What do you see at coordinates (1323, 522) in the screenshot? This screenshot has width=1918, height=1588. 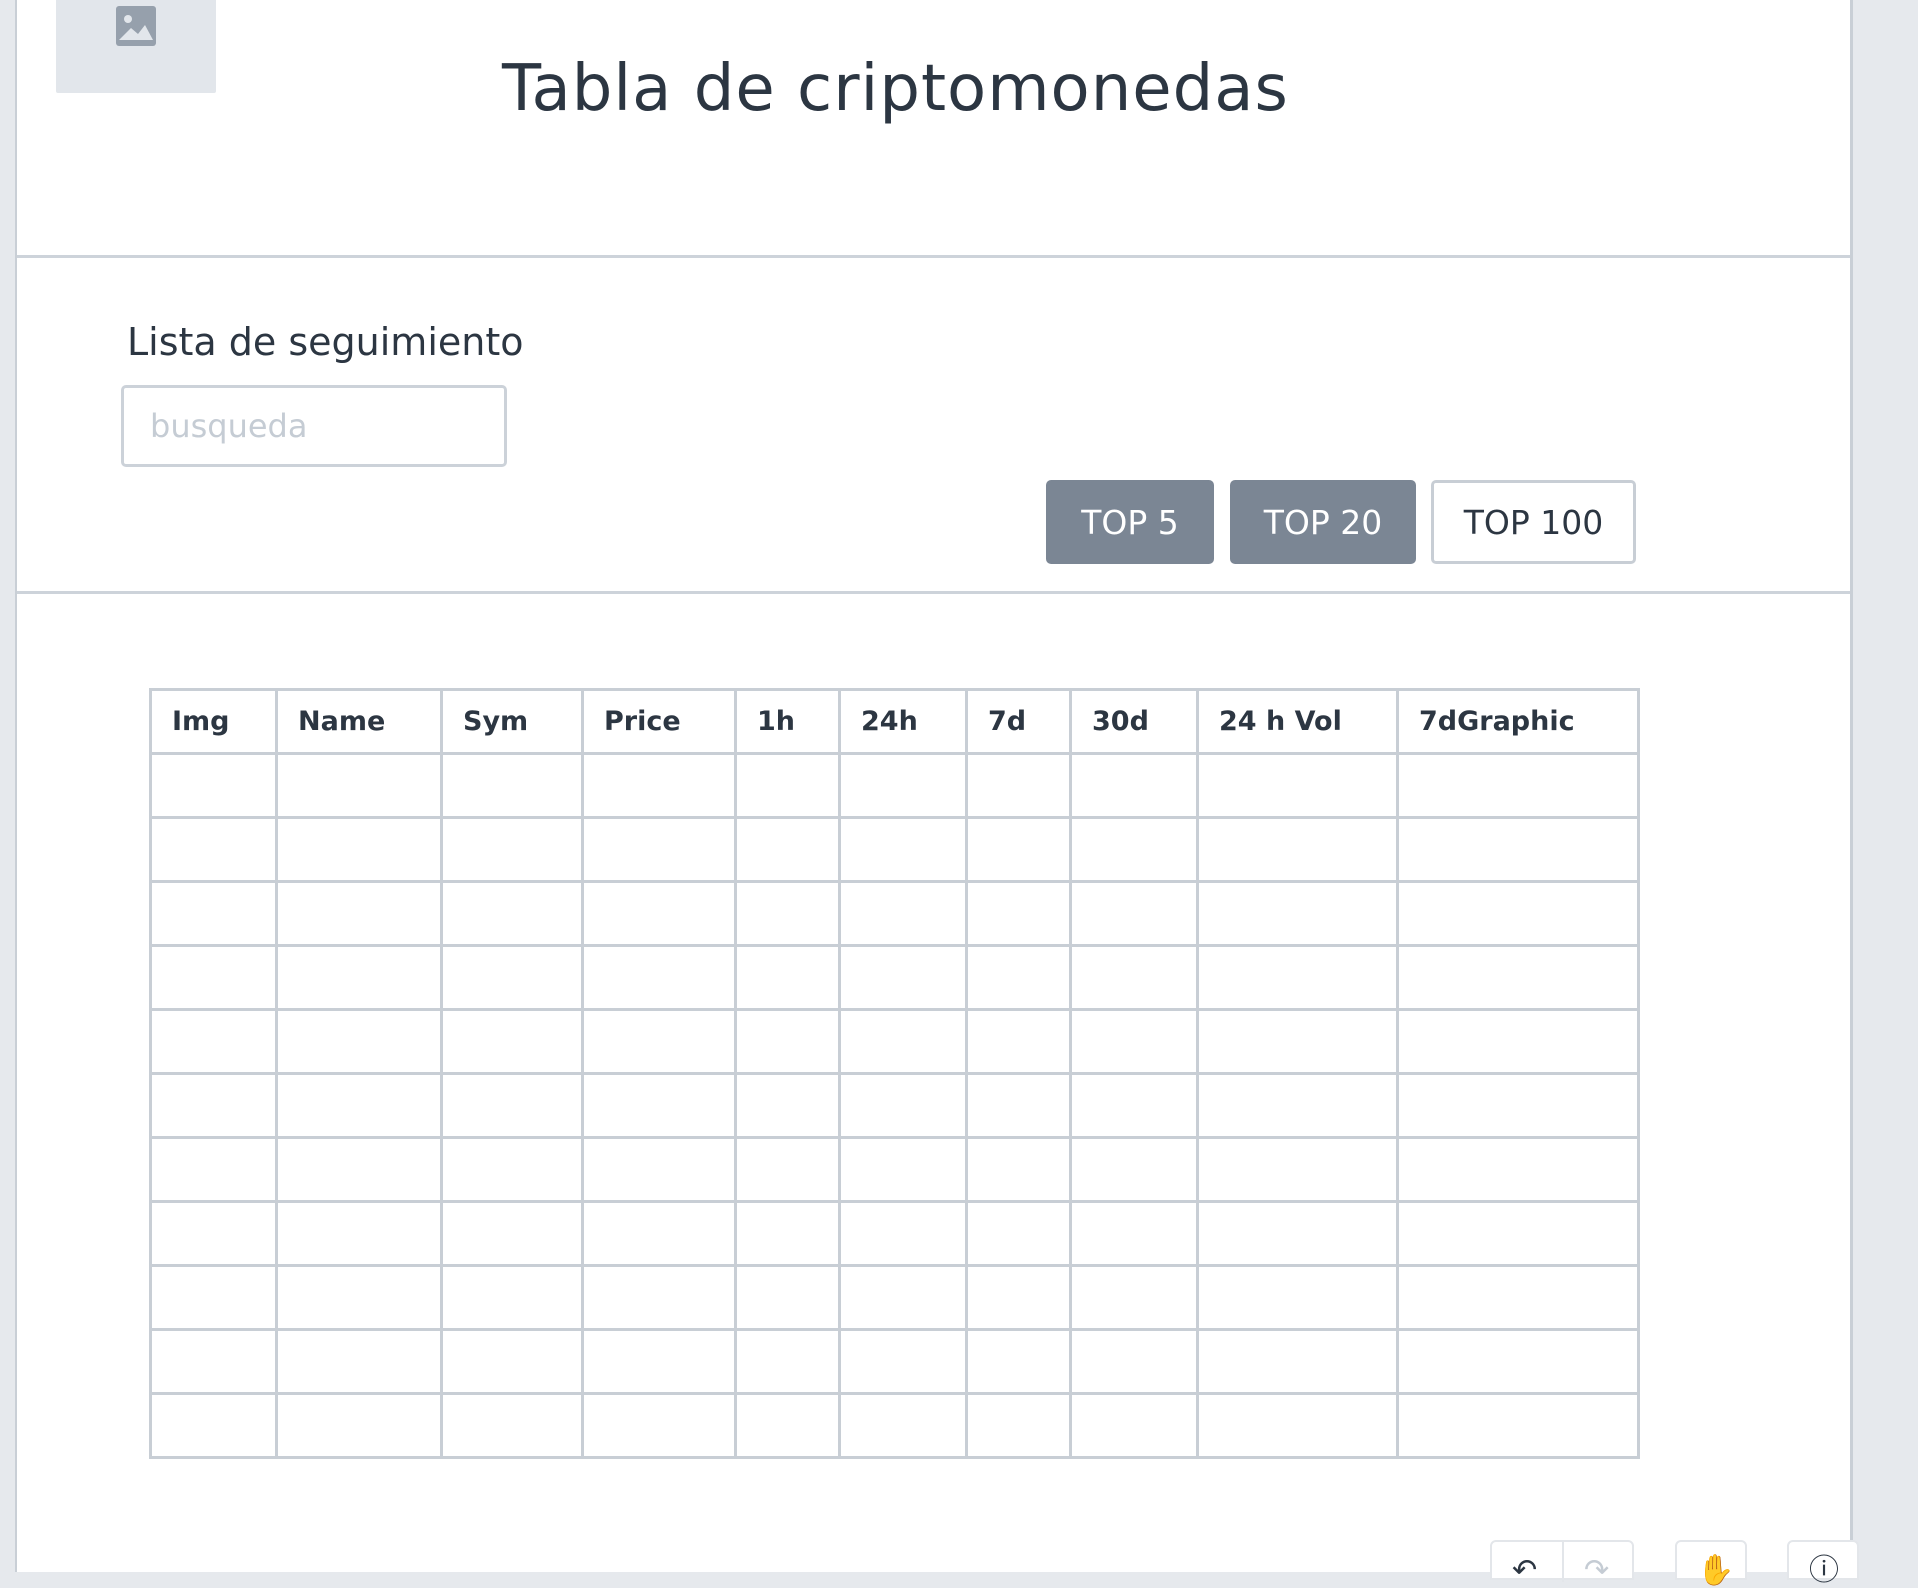 I see `top-20-button: TOP 20` at bounding box center [1323, 522].